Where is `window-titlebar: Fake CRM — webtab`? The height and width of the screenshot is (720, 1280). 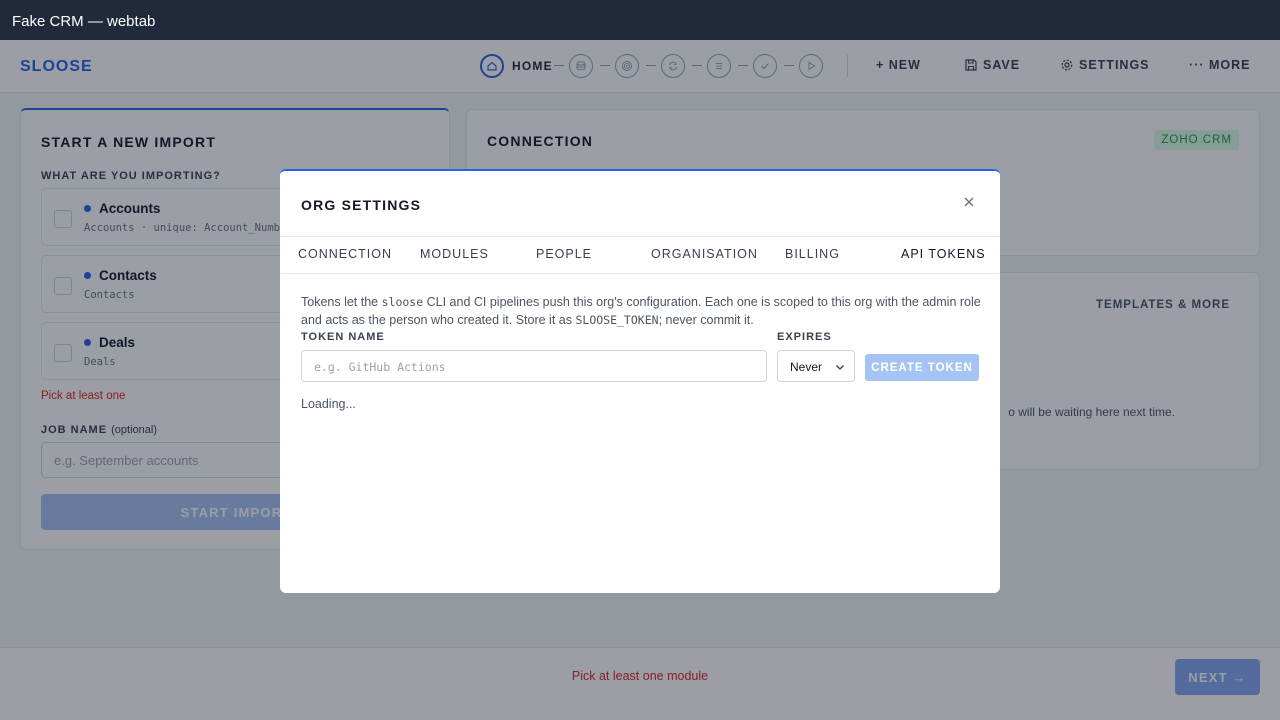
window-titlebar: Fake CRM — webtab is located at coordinates (640, 20).